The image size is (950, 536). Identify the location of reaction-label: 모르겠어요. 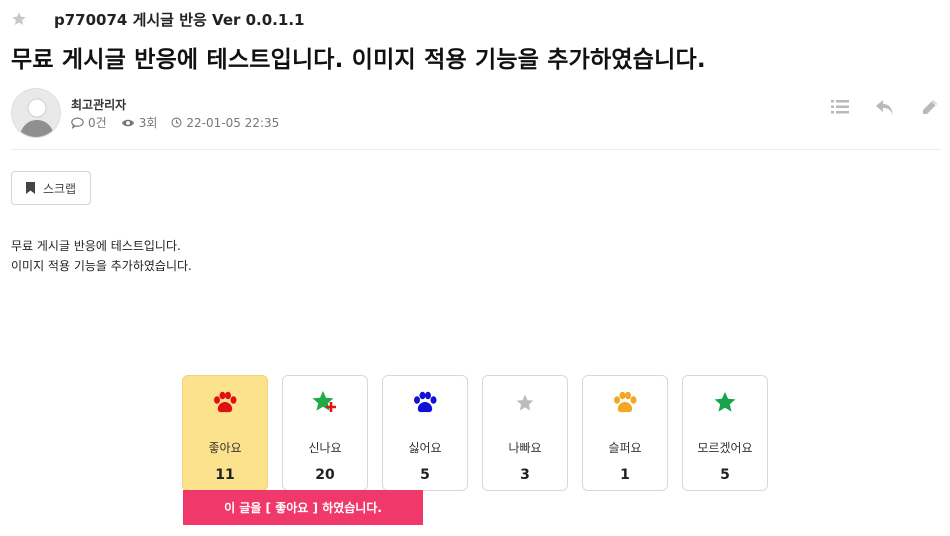
(725, 448).